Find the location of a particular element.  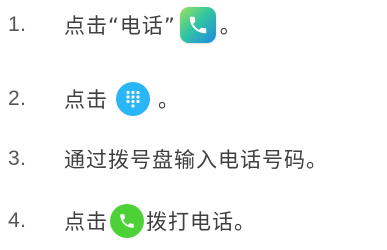

step-text: 通过拨号盘输入电话号码。 is located at coordinates (196, 159).